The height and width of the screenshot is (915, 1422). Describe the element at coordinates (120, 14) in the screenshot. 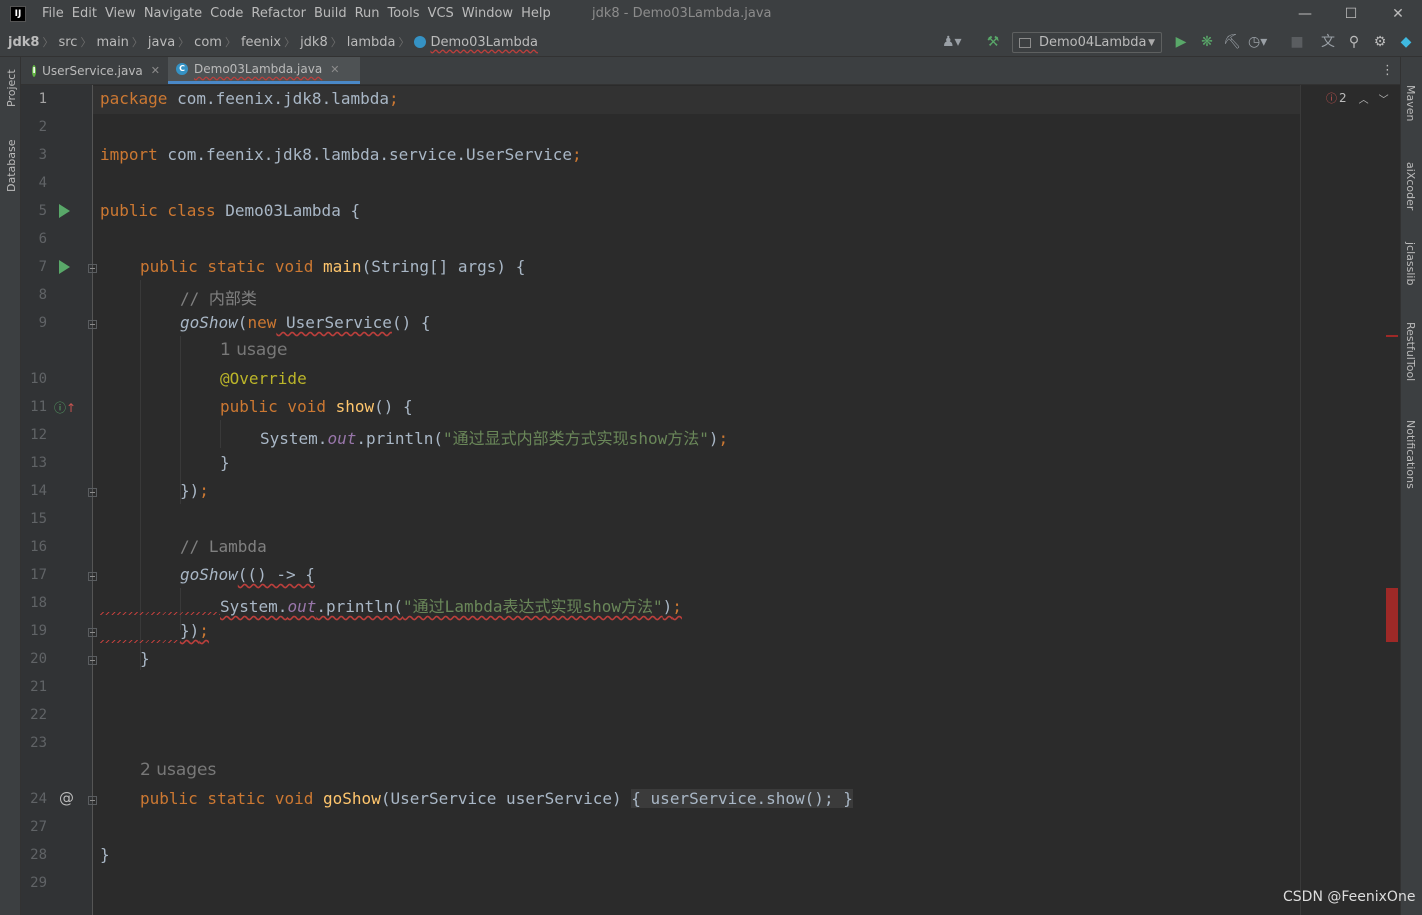

I see `menu-view: View` at that location.